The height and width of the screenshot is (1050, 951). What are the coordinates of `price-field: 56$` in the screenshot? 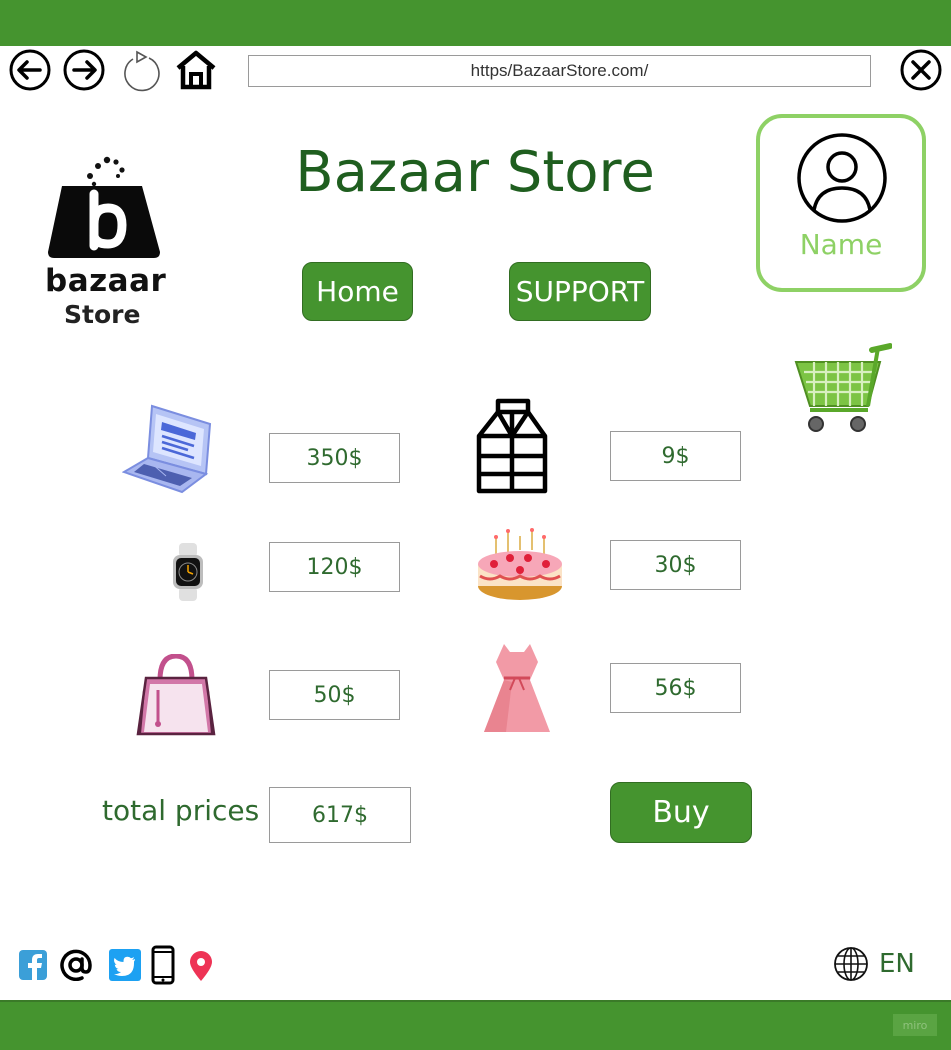 It's located at (675, 688).